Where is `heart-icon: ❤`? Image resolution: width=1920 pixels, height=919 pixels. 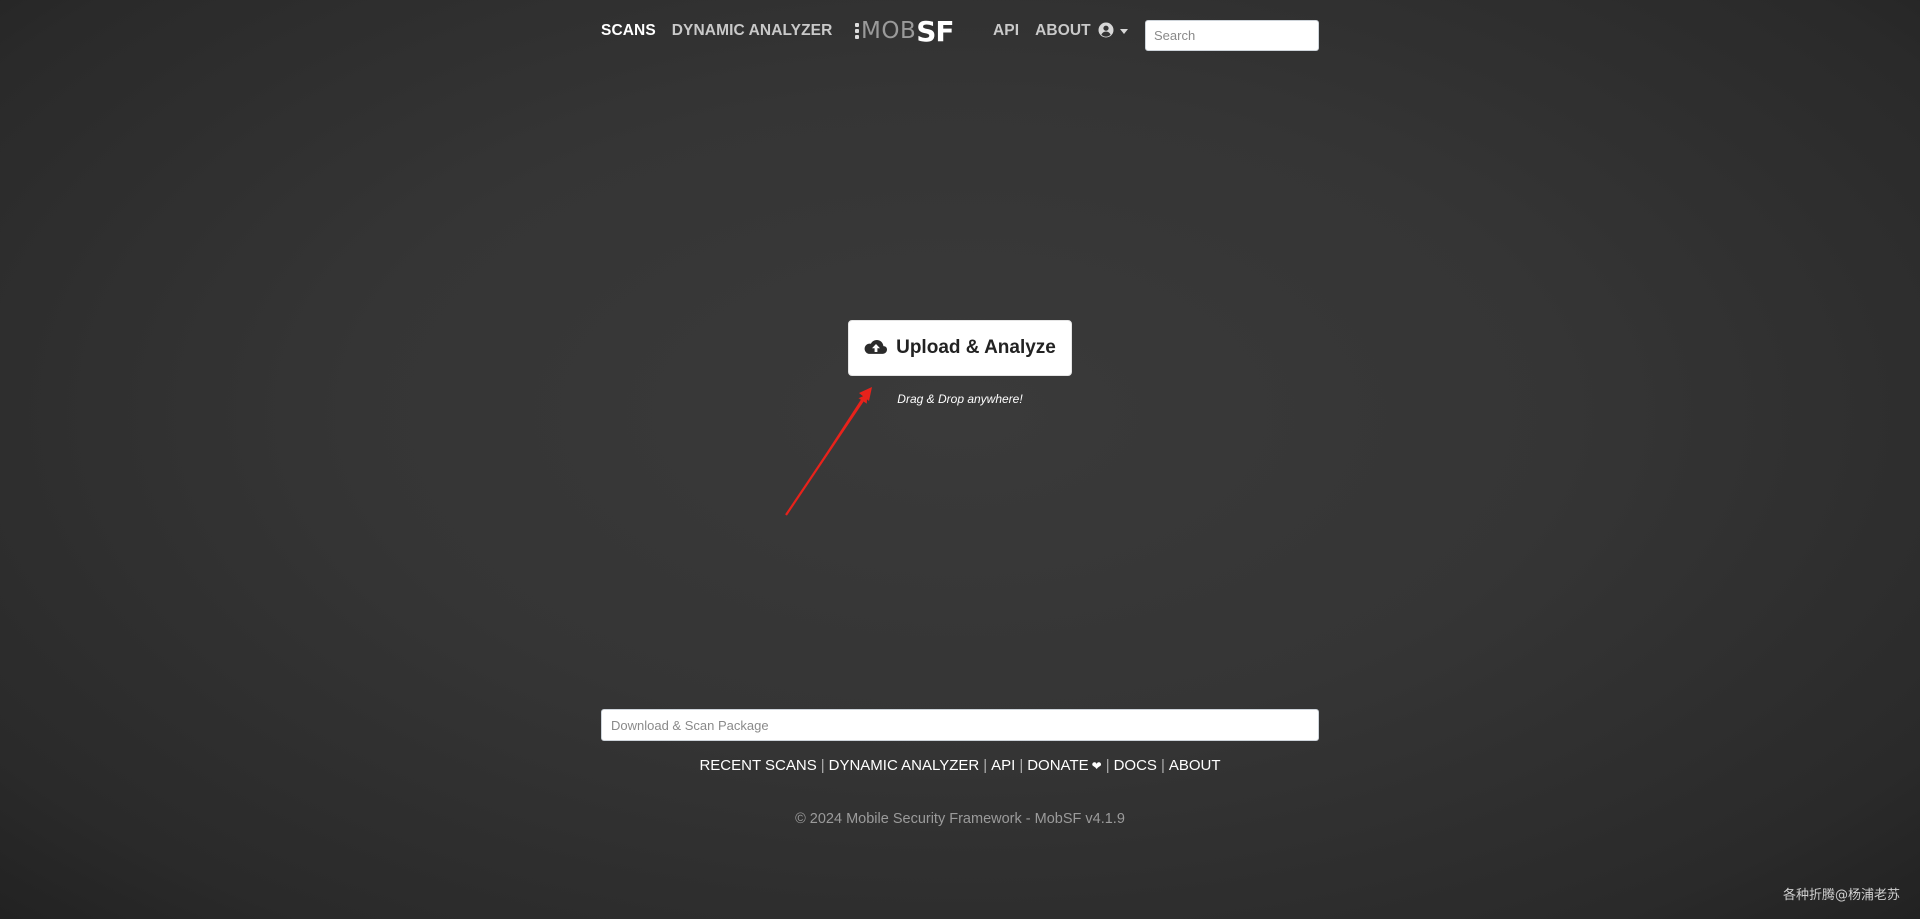
heart-icon: ❤ is located at coordinates (1096, 766).